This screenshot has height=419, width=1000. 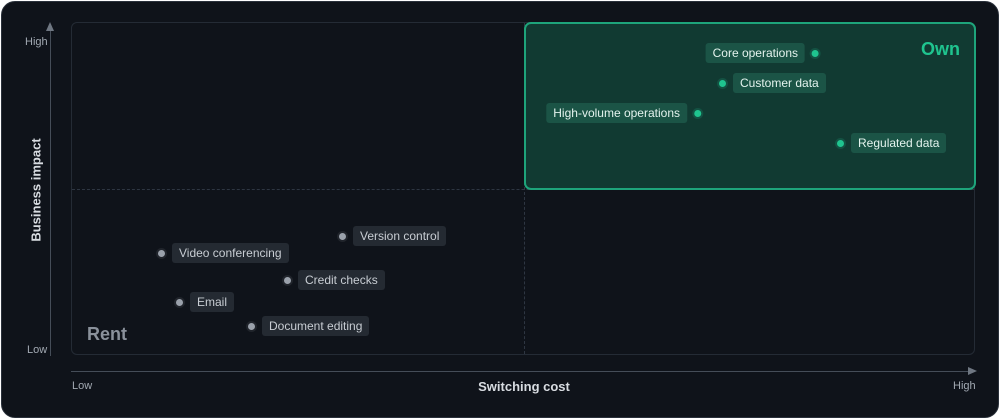 What do you see at coordinates (37, 350) in the screenshot?
I see `y-axis-low-label: Low` at bounding box center [37, 350].